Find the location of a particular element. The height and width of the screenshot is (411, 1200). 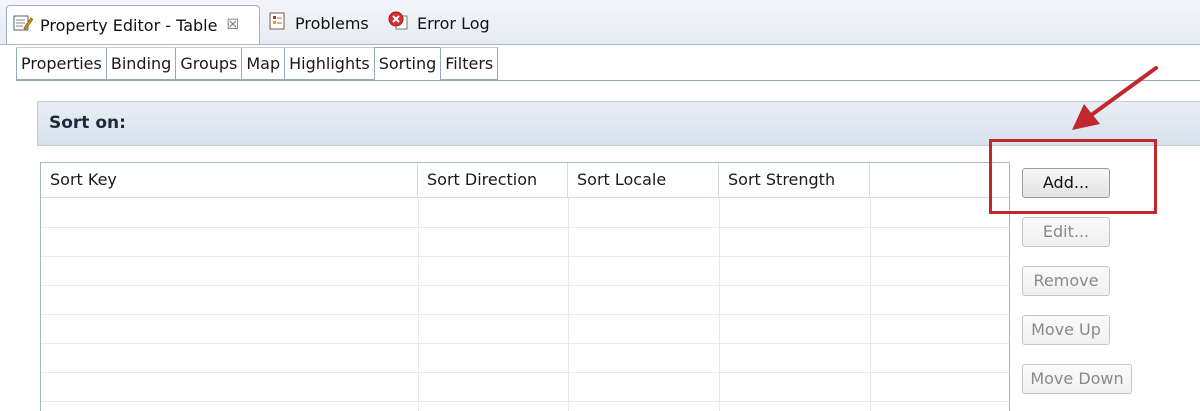

problems-icon is located at coordinates (278, 23).